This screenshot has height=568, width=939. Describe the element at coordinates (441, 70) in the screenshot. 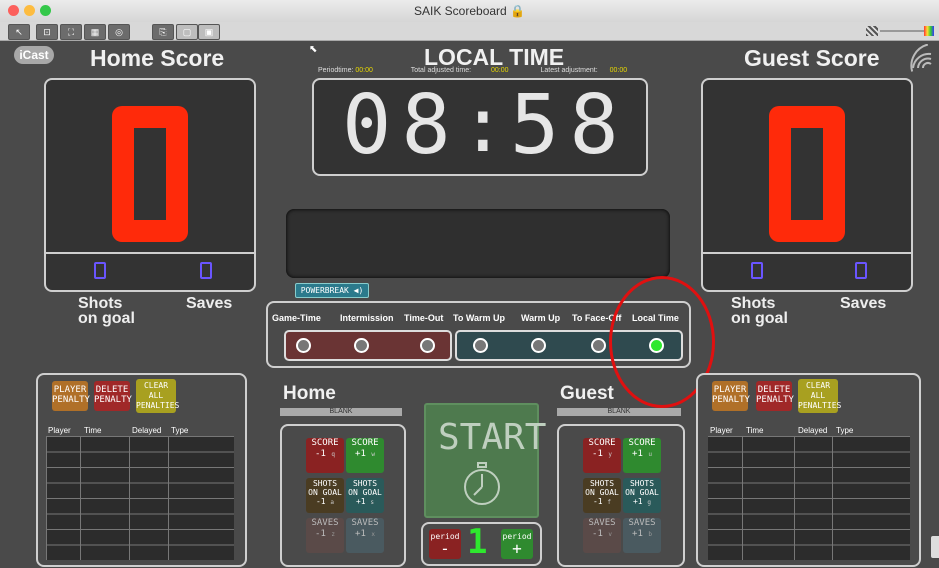

I see `adjusted-label: Total adjusted time:` at that location.